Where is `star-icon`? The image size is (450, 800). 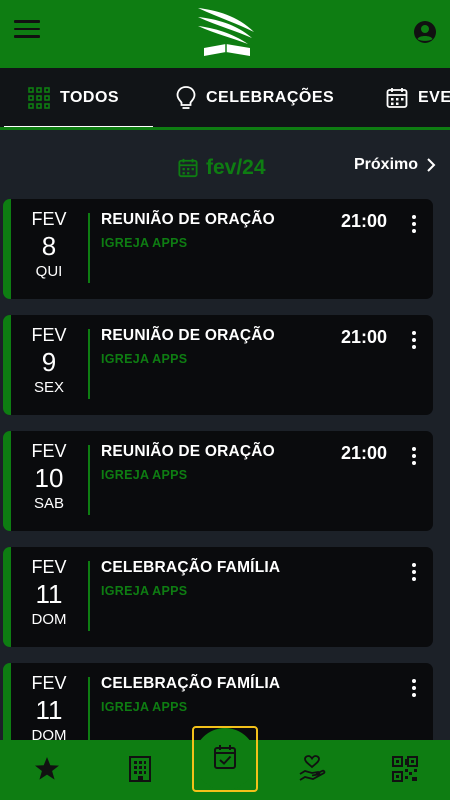 star-icon is located at coordinates (47, 769).